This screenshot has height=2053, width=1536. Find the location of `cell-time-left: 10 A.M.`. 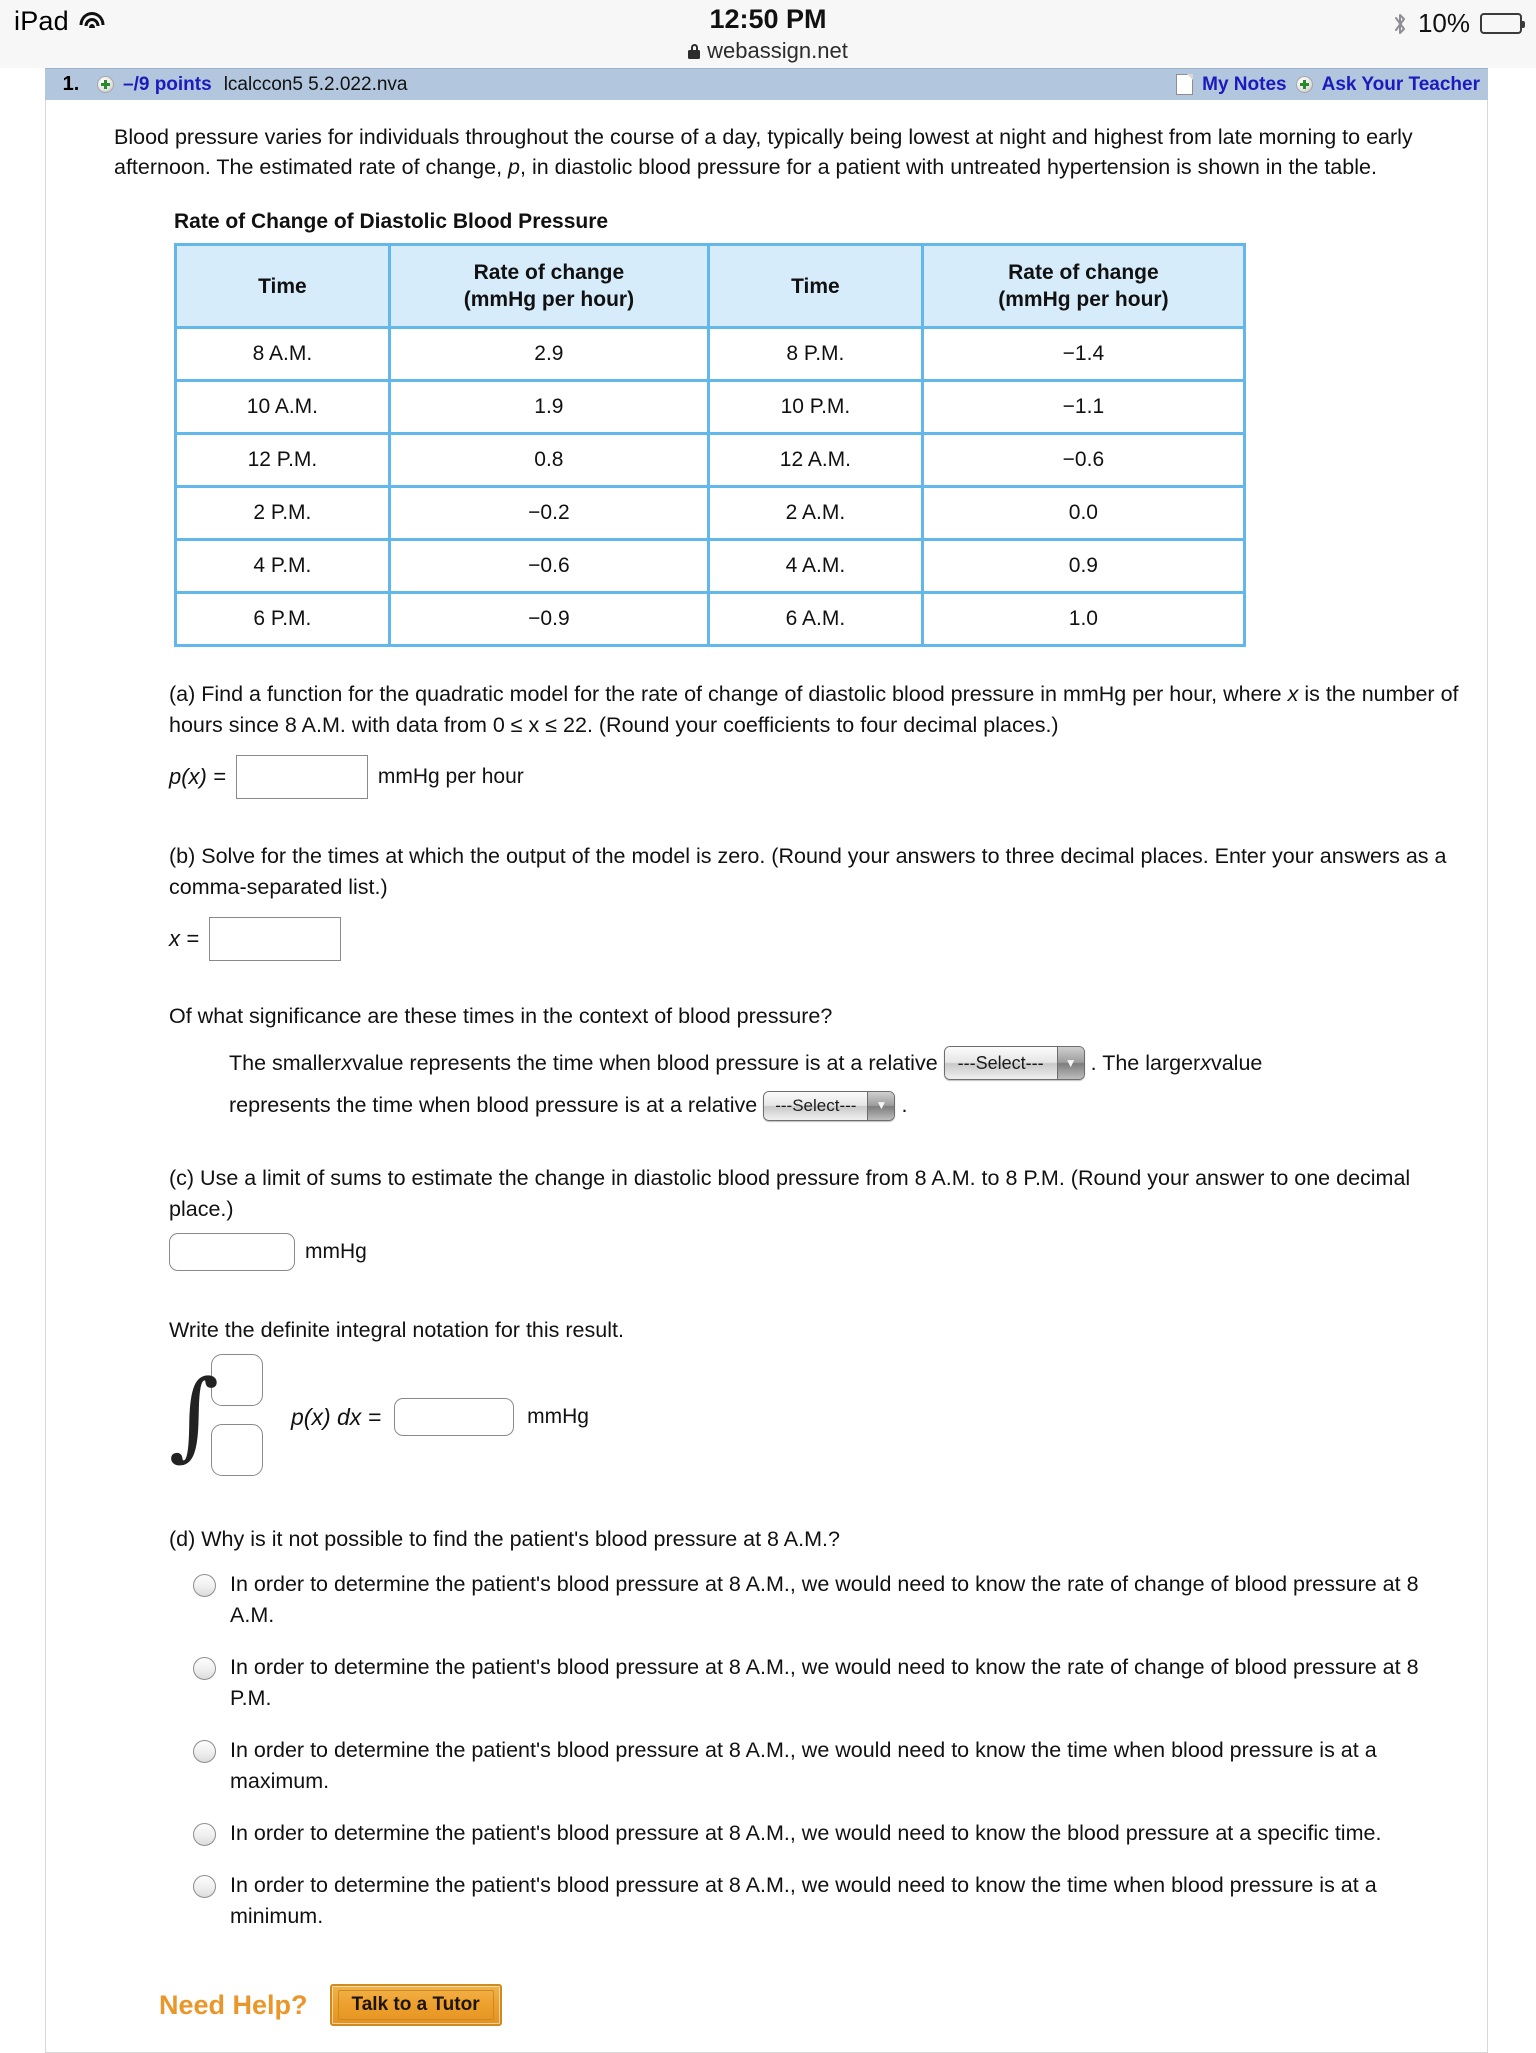

cell-time-left: 10 A.M. is located at coordinates (284, 408).